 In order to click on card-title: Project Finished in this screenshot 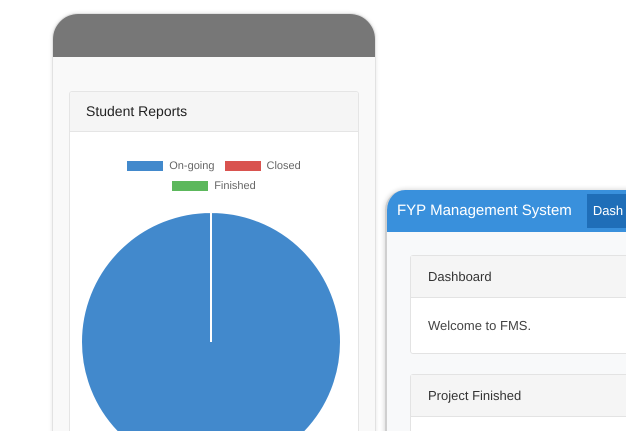, I will do `click(475, 395)`.